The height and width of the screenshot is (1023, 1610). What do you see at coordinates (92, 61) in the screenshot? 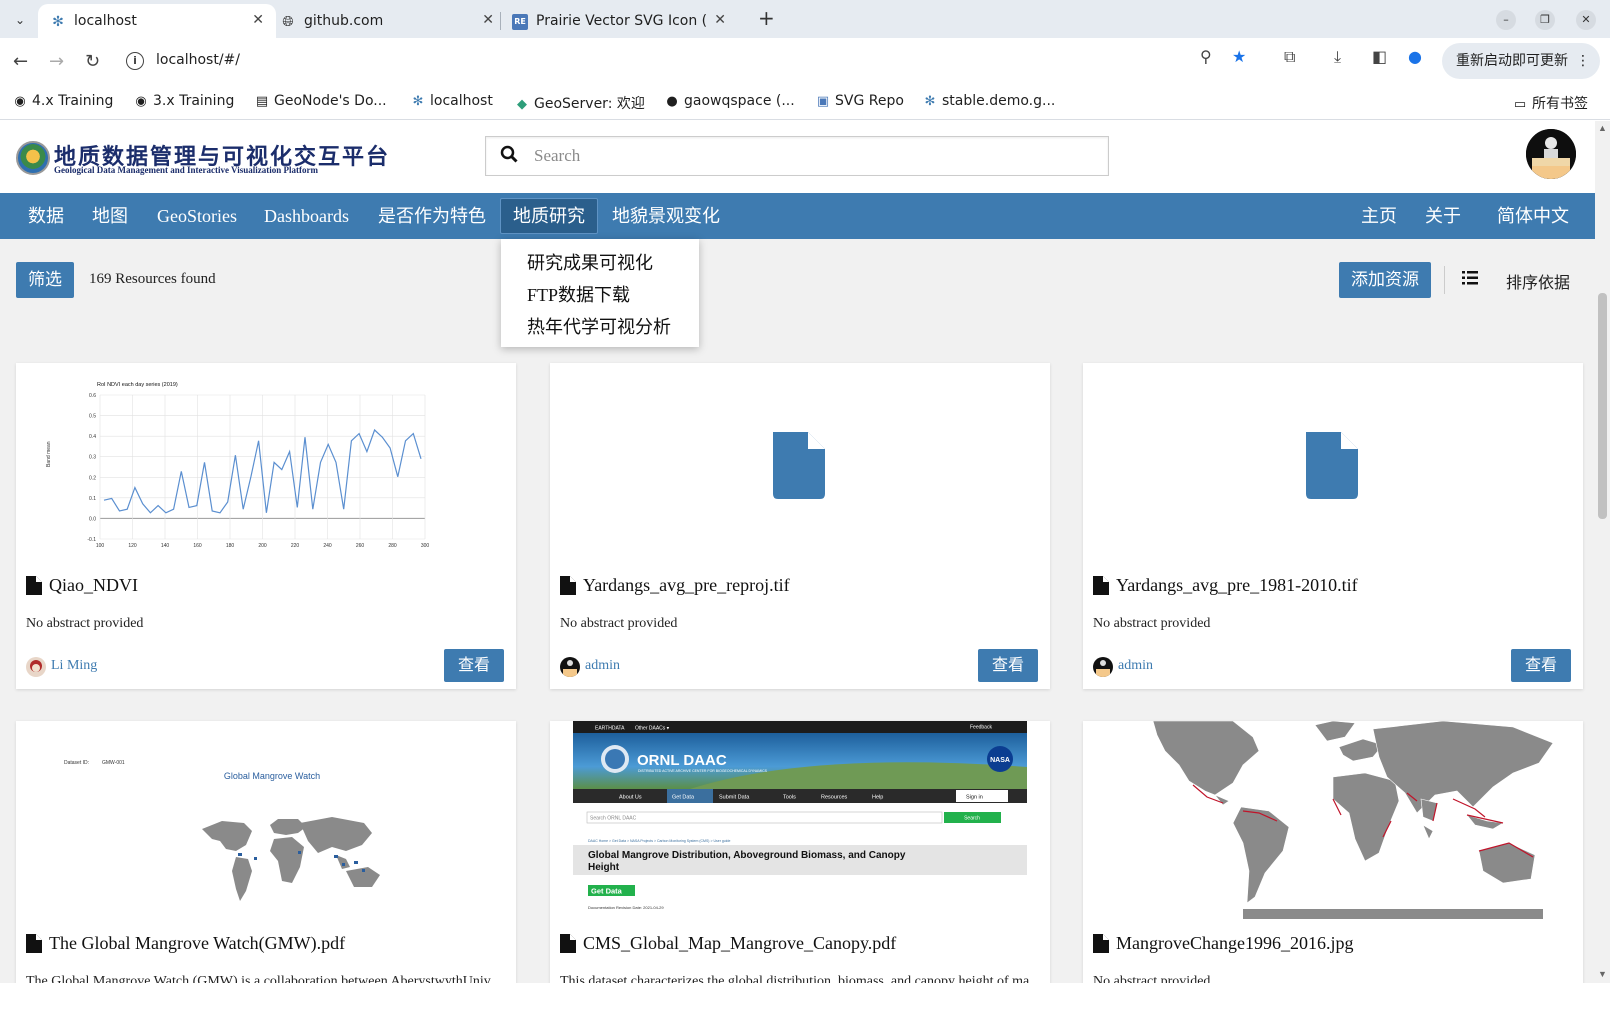
I see `reload-icon: ↻` at bounding box center [92, 61].